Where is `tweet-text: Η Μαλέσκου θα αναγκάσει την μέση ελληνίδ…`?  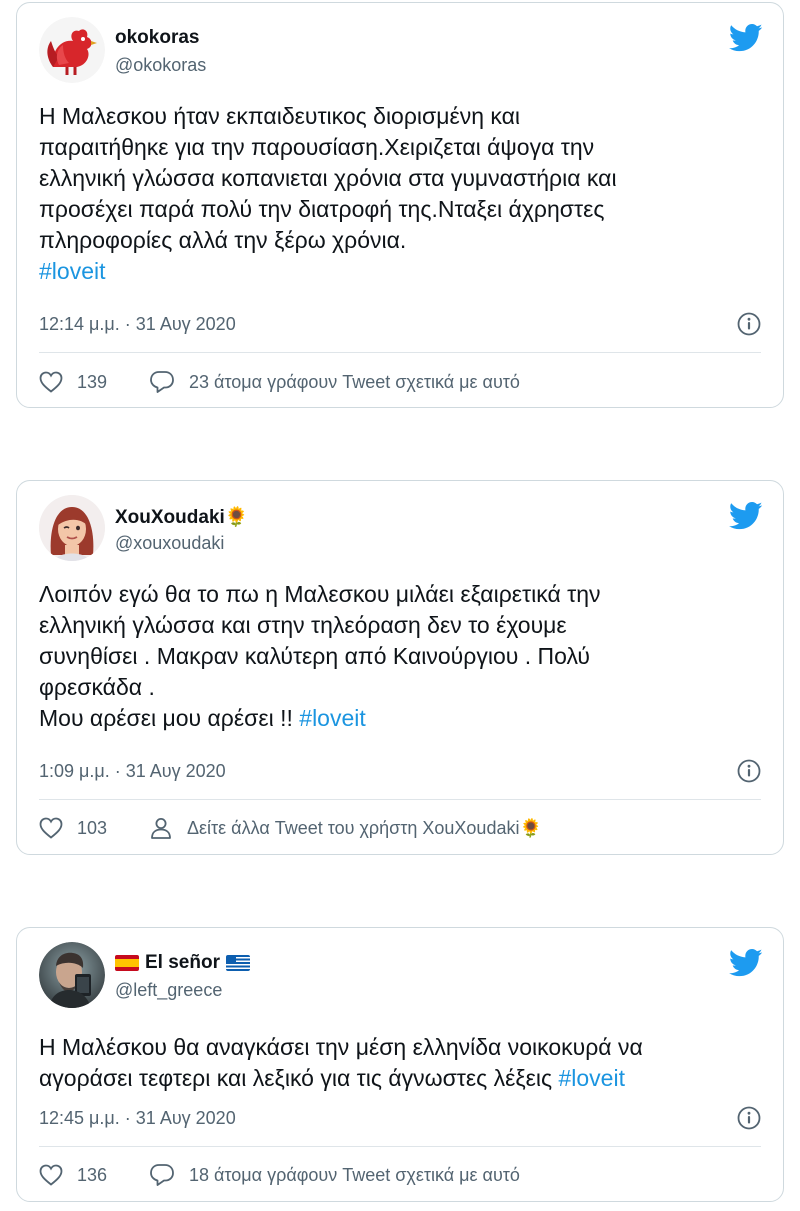 tweet-text: Η Μαλέσκου θα αναγκάσει την μέση ελληνίδ… is located at coordinates (400, 1063).